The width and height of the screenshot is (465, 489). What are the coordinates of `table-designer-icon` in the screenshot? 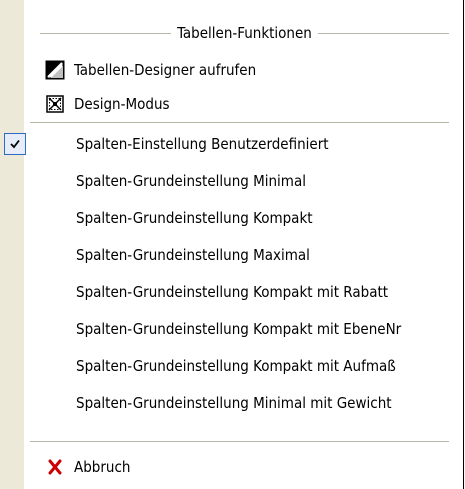 It's located at (55, 70).